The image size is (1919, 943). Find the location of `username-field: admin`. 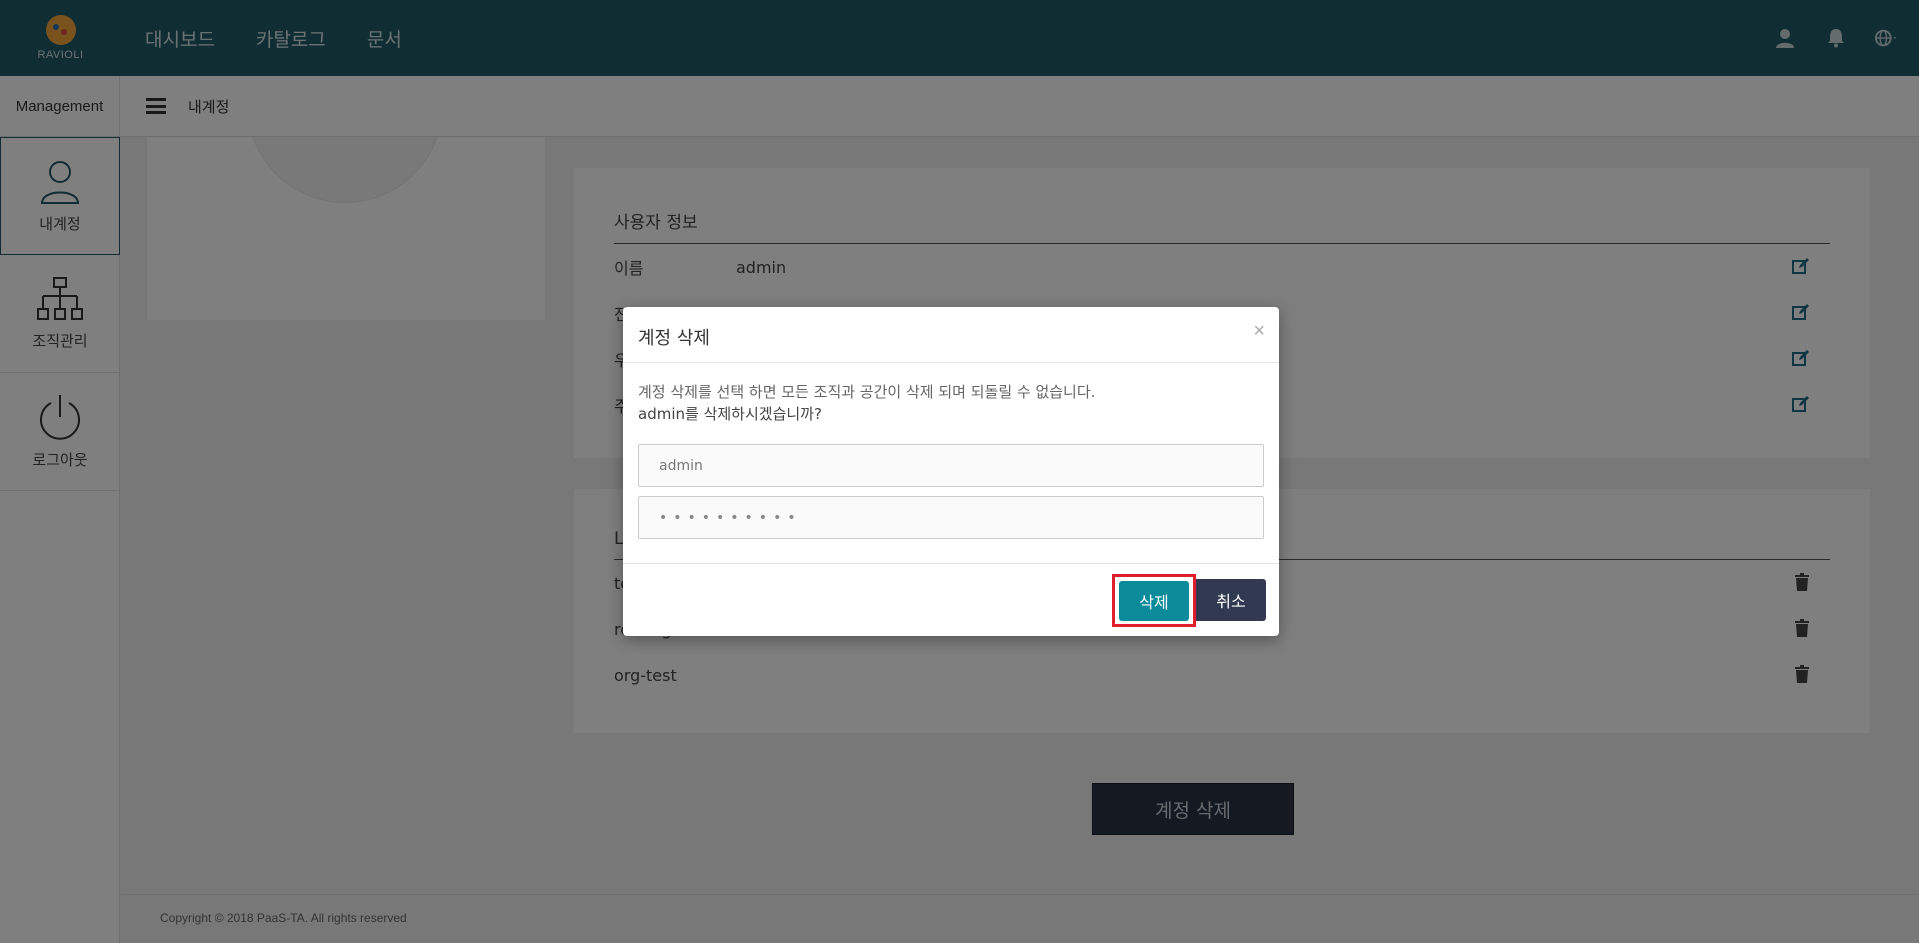

username-field: admin is located at coordinates (951, 465).